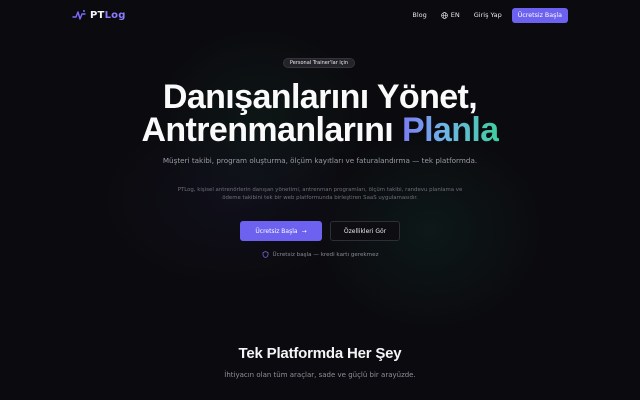 This screenshot has height=400, width=640. Describe the element at coordinates (320, 353) in the screenshot. I see `features-title: Tek Platformda Her Şey` at that location.